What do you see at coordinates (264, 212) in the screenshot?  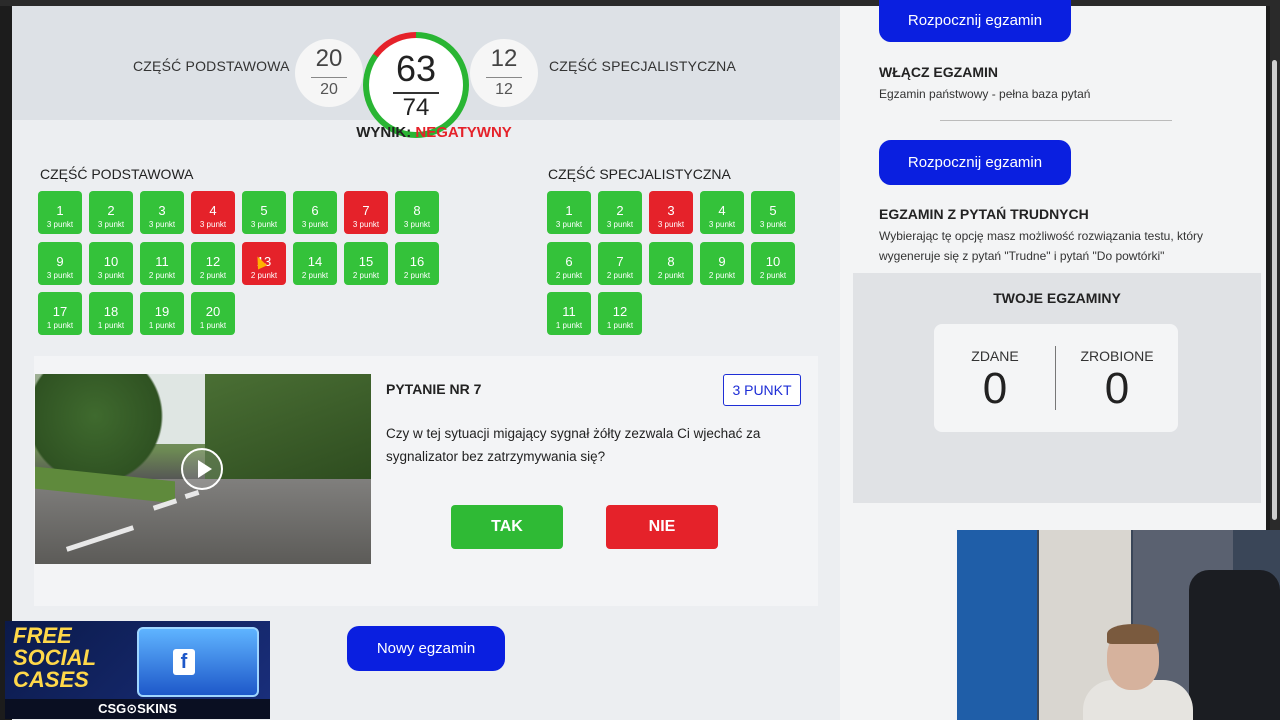 I see `basic-question-tile: 5 3 punkt` at bounding box center [264, 212].